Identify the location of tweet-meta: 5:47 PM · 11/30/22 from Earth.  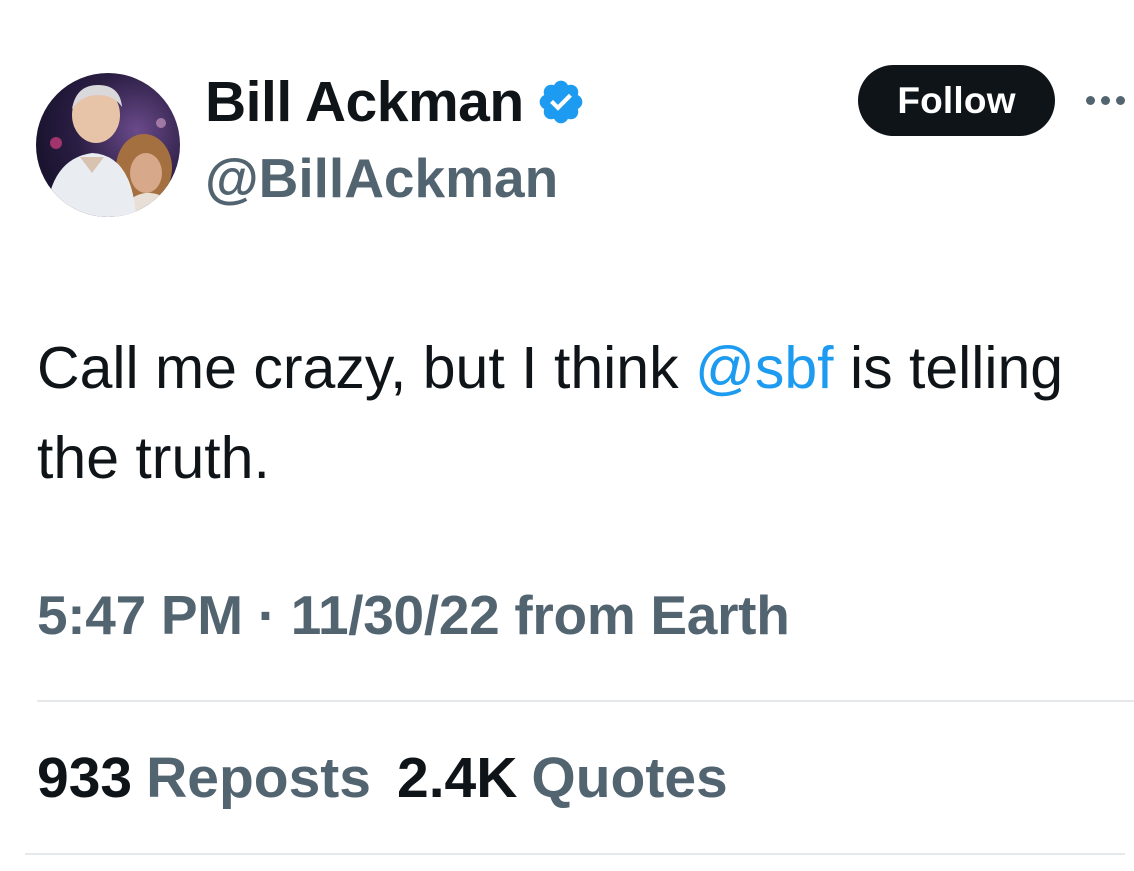
(413, 615).